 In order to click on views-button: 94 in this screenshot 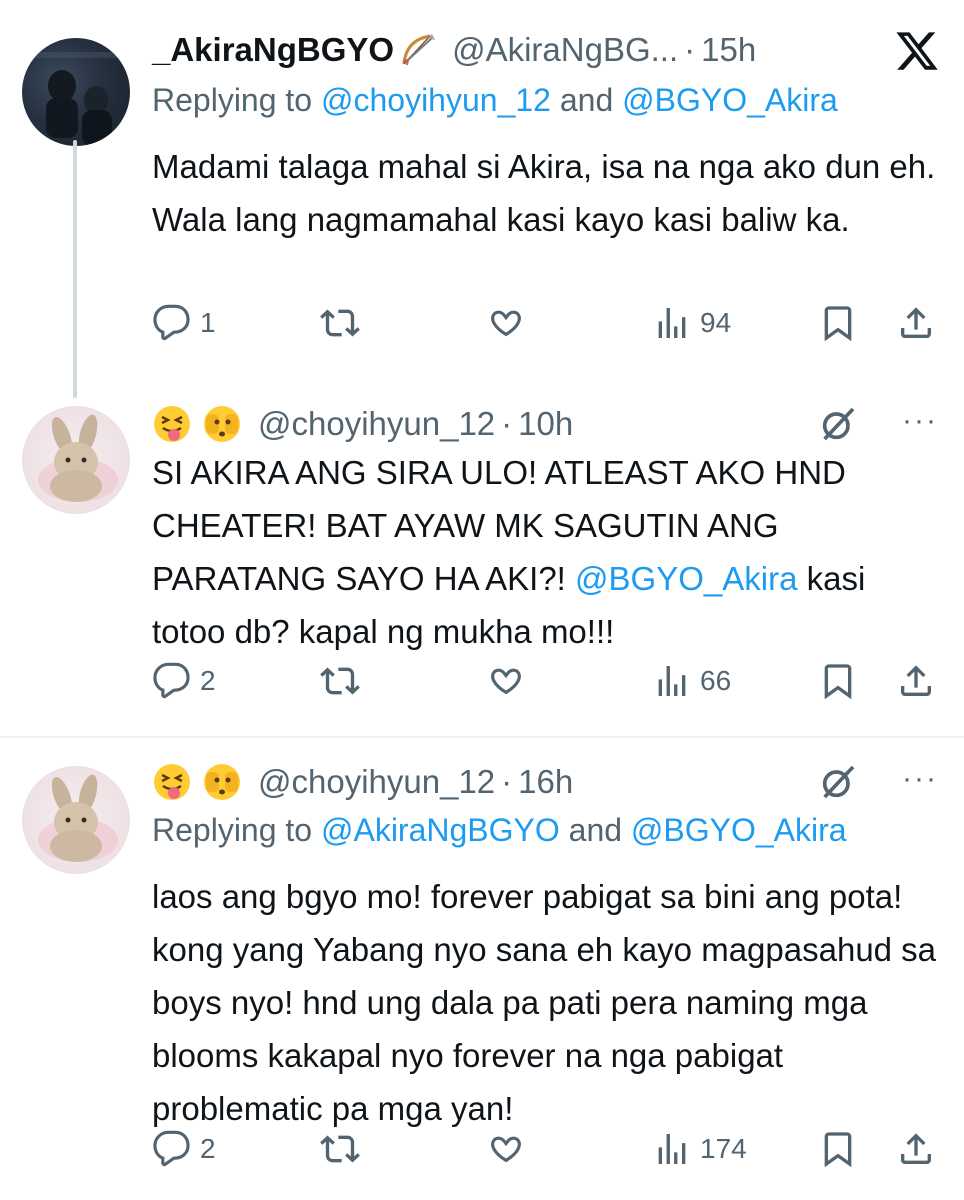, I will do `click(691, 323)`.